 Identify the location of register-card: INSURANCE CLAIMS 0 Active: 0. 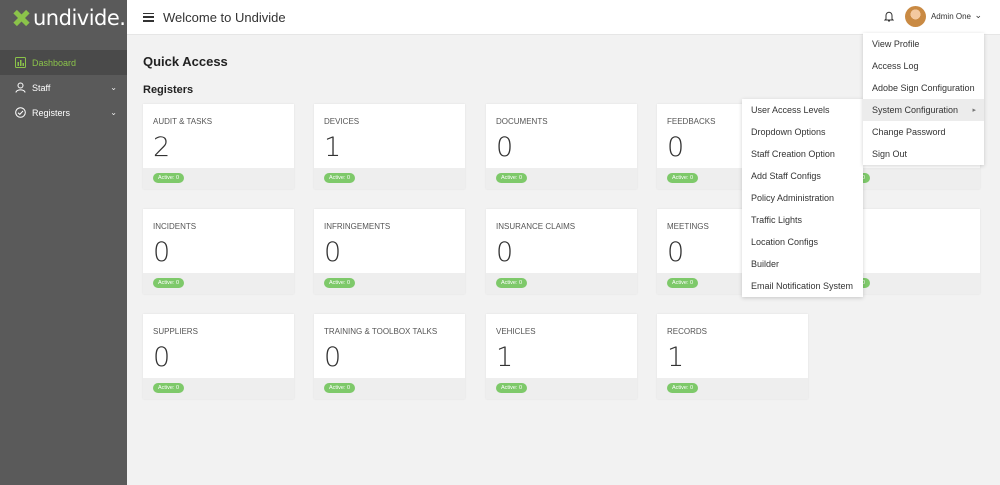
(561, 251).